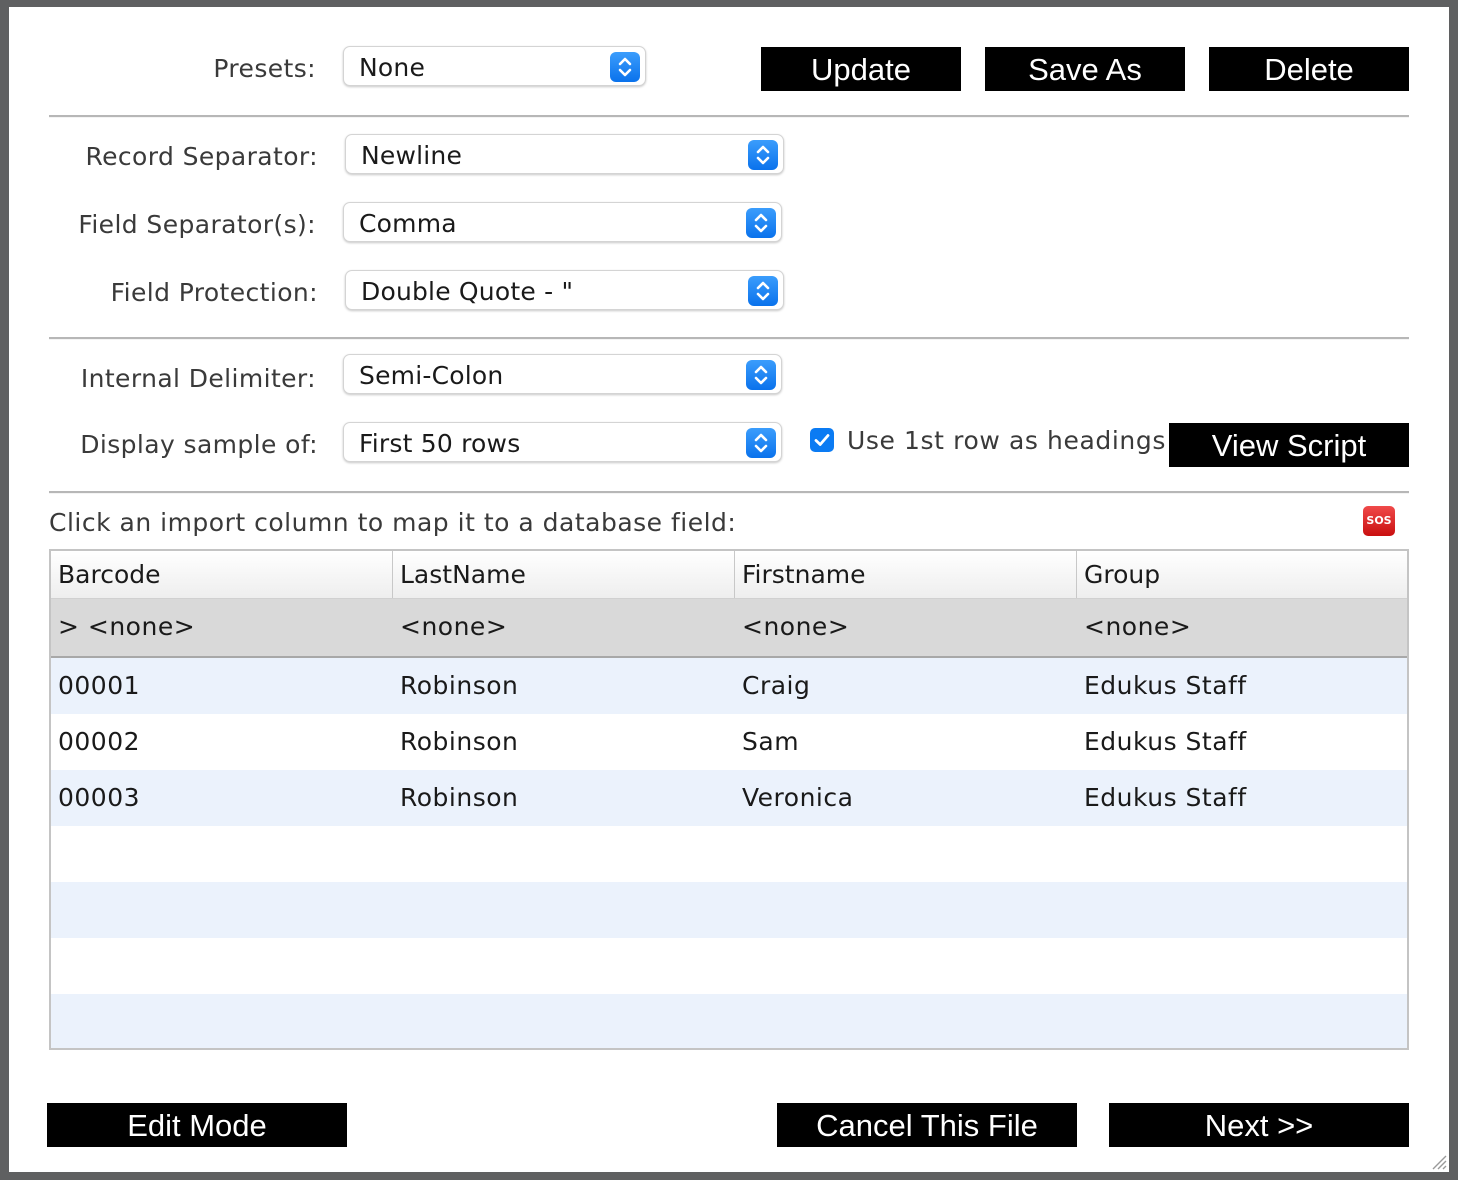  I want to click on internal-delimiter-label: Internal Delimiter:, so click(198, 378).